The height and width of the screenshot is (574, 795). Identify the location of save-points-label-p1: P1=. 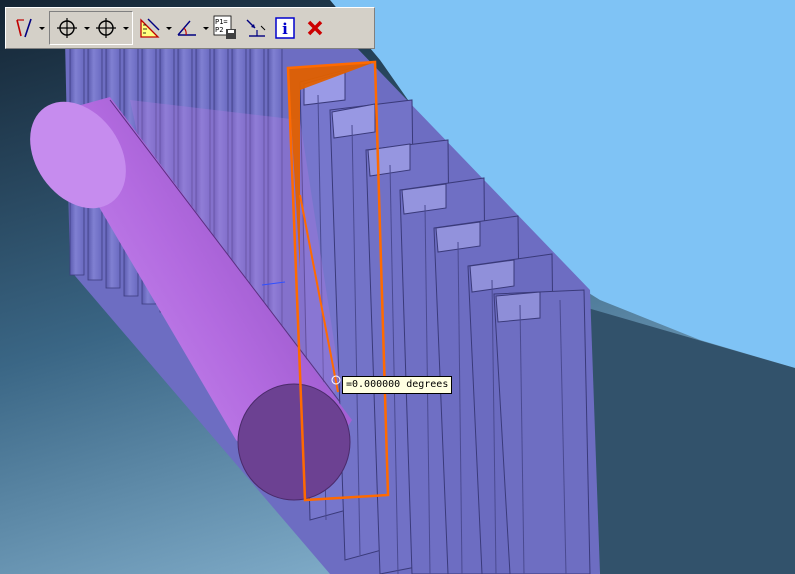
(221, 22).